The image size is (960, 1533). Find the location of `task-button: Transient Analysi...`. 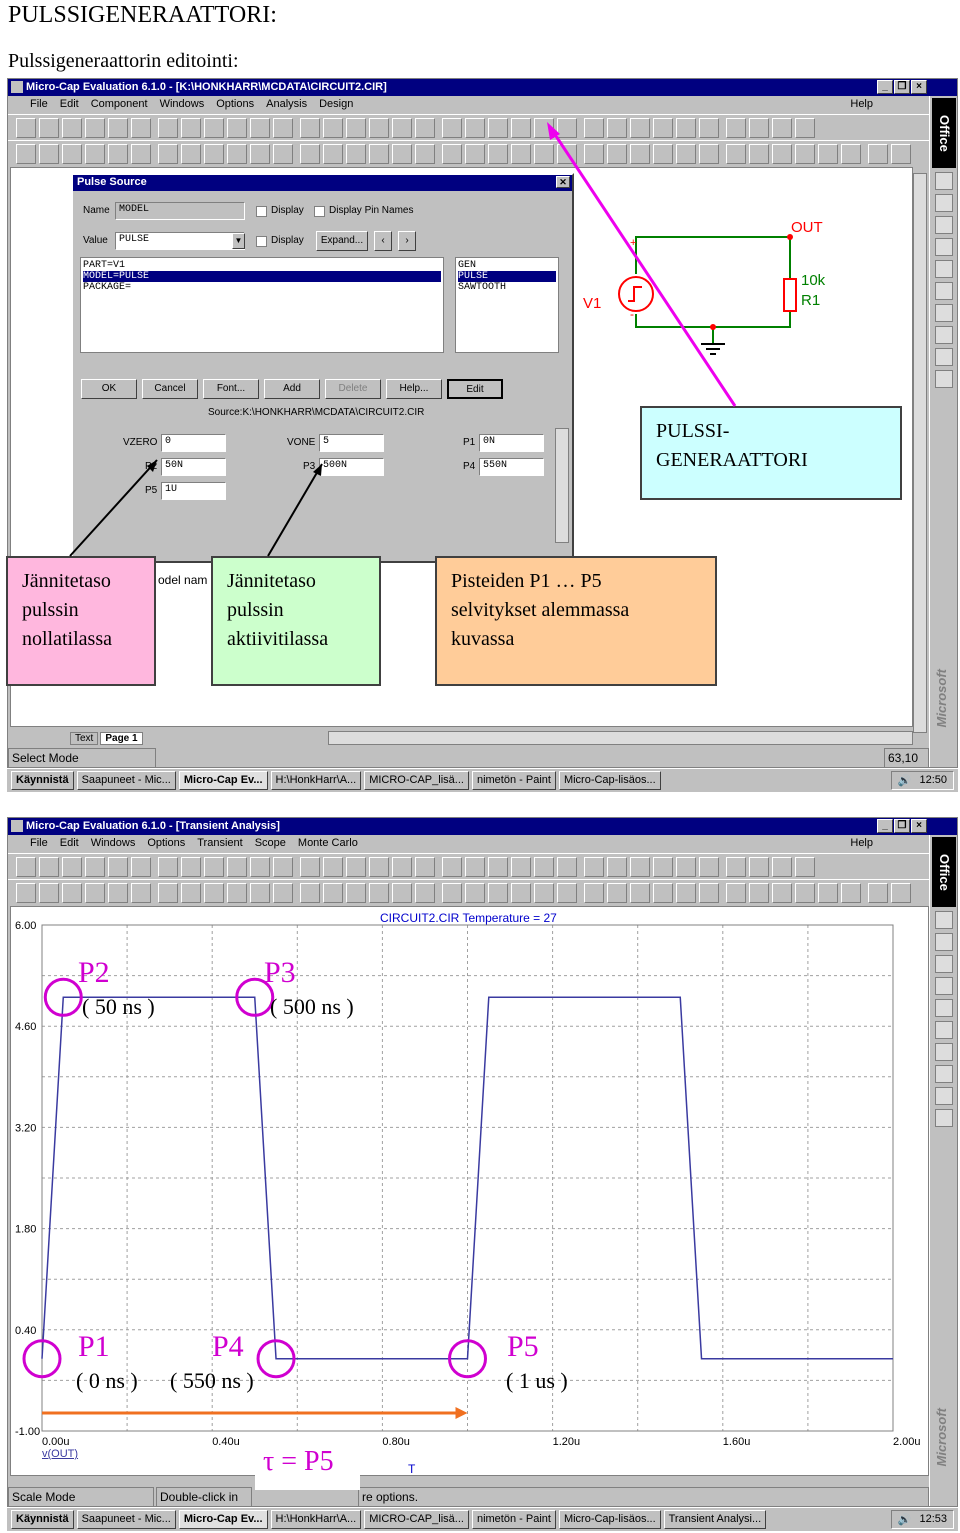

task-button: Transient Analysi... is located at coordinates (715, 1519).